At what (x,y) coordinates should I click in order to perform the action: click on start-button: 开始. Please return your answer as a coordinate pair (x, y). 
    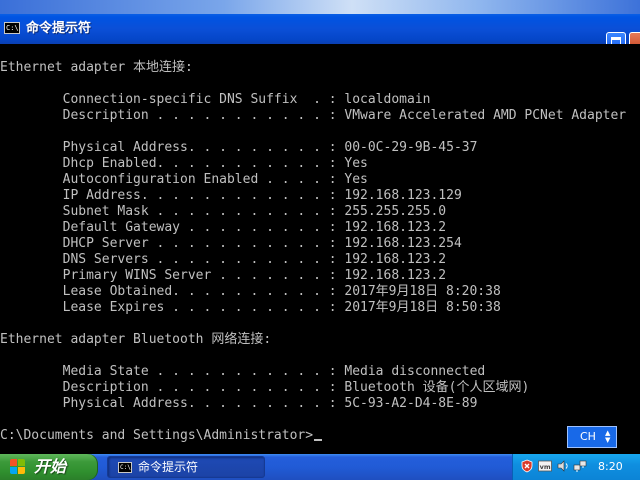
    Looking at the image, I should click on (49, 467).